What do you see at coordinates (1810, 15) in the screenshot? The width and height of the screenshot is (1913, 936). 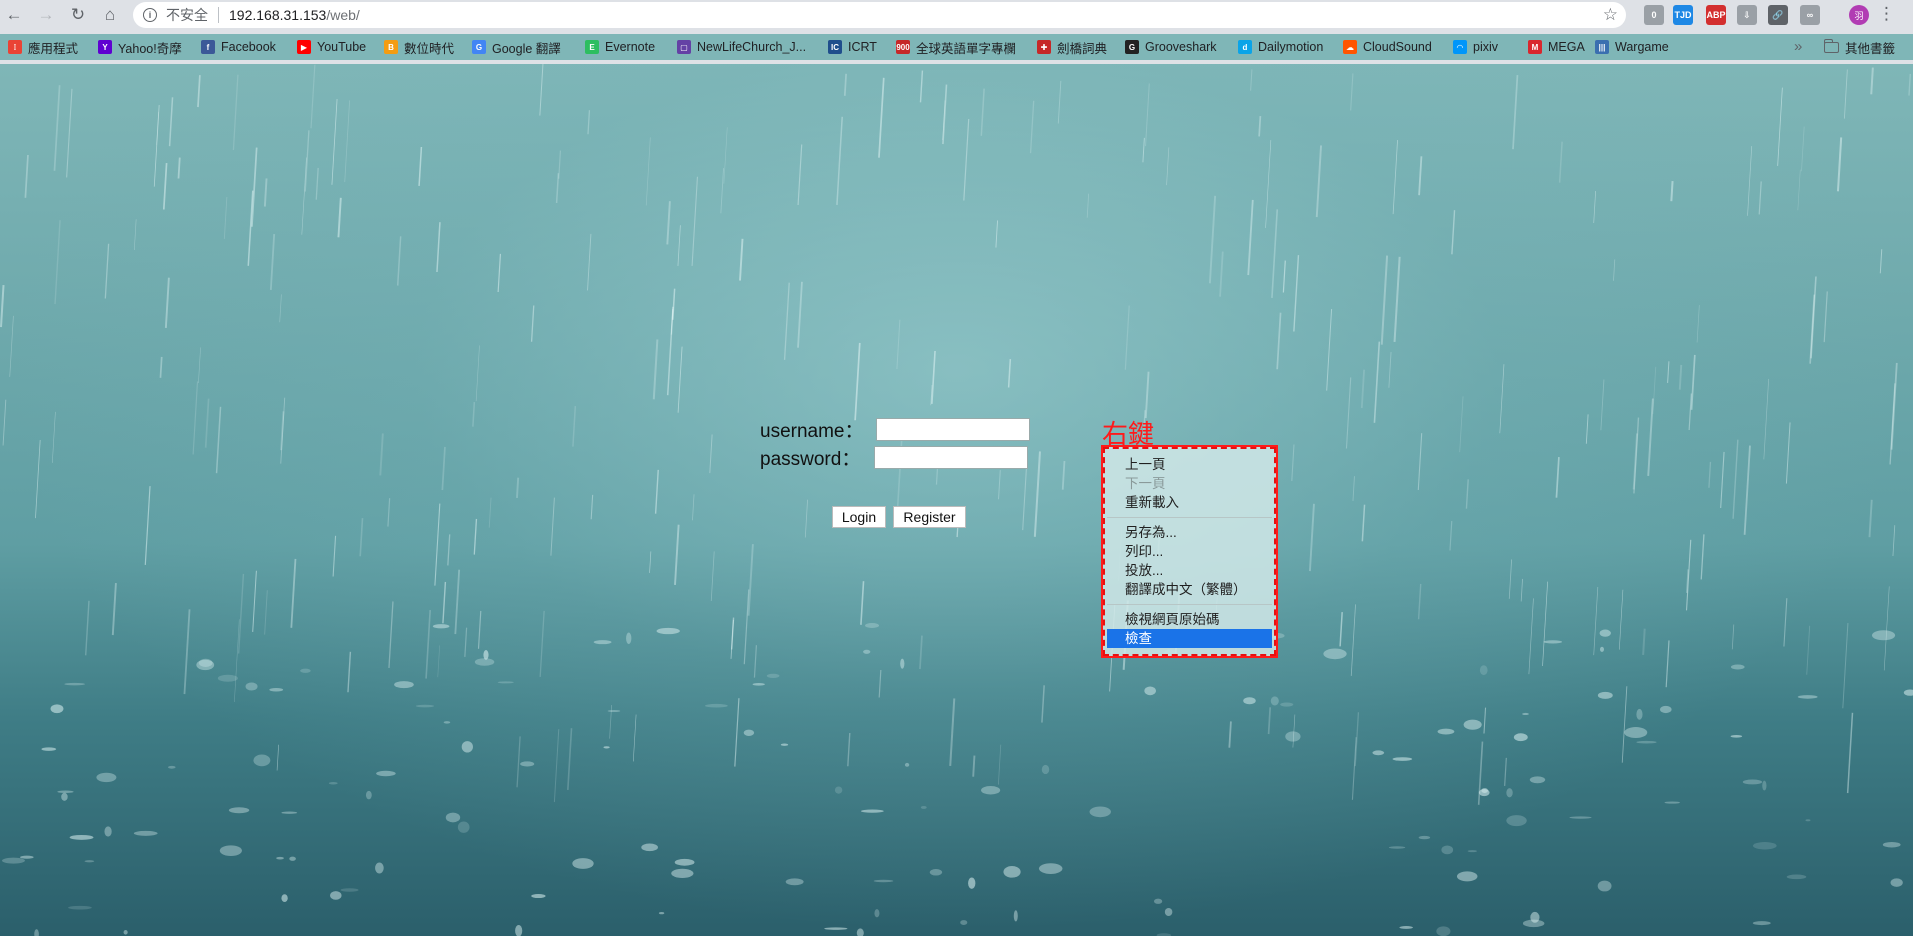 I see `ext-glasses-icon: ∞` at bounding box center [1810, 15].